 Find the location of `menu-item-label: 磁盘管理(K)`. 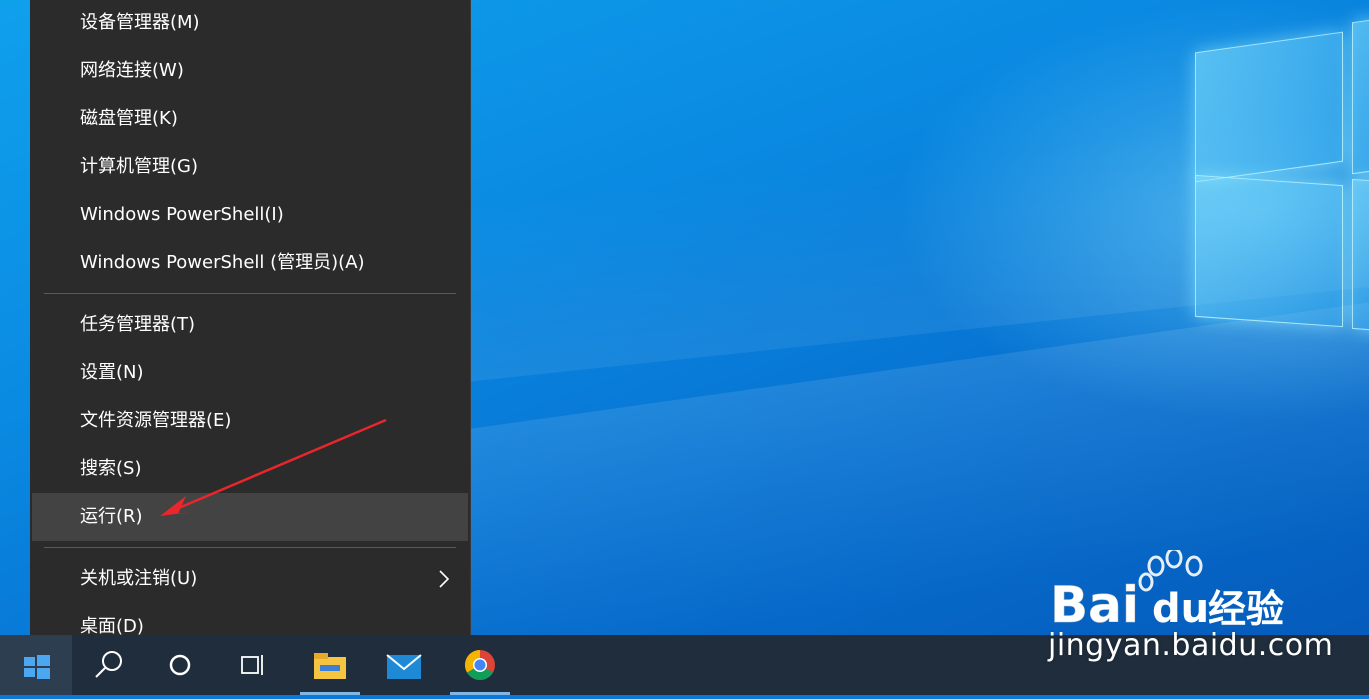

menu-item-label: 磁盘管理(K) is located at coordinates (129, 118).